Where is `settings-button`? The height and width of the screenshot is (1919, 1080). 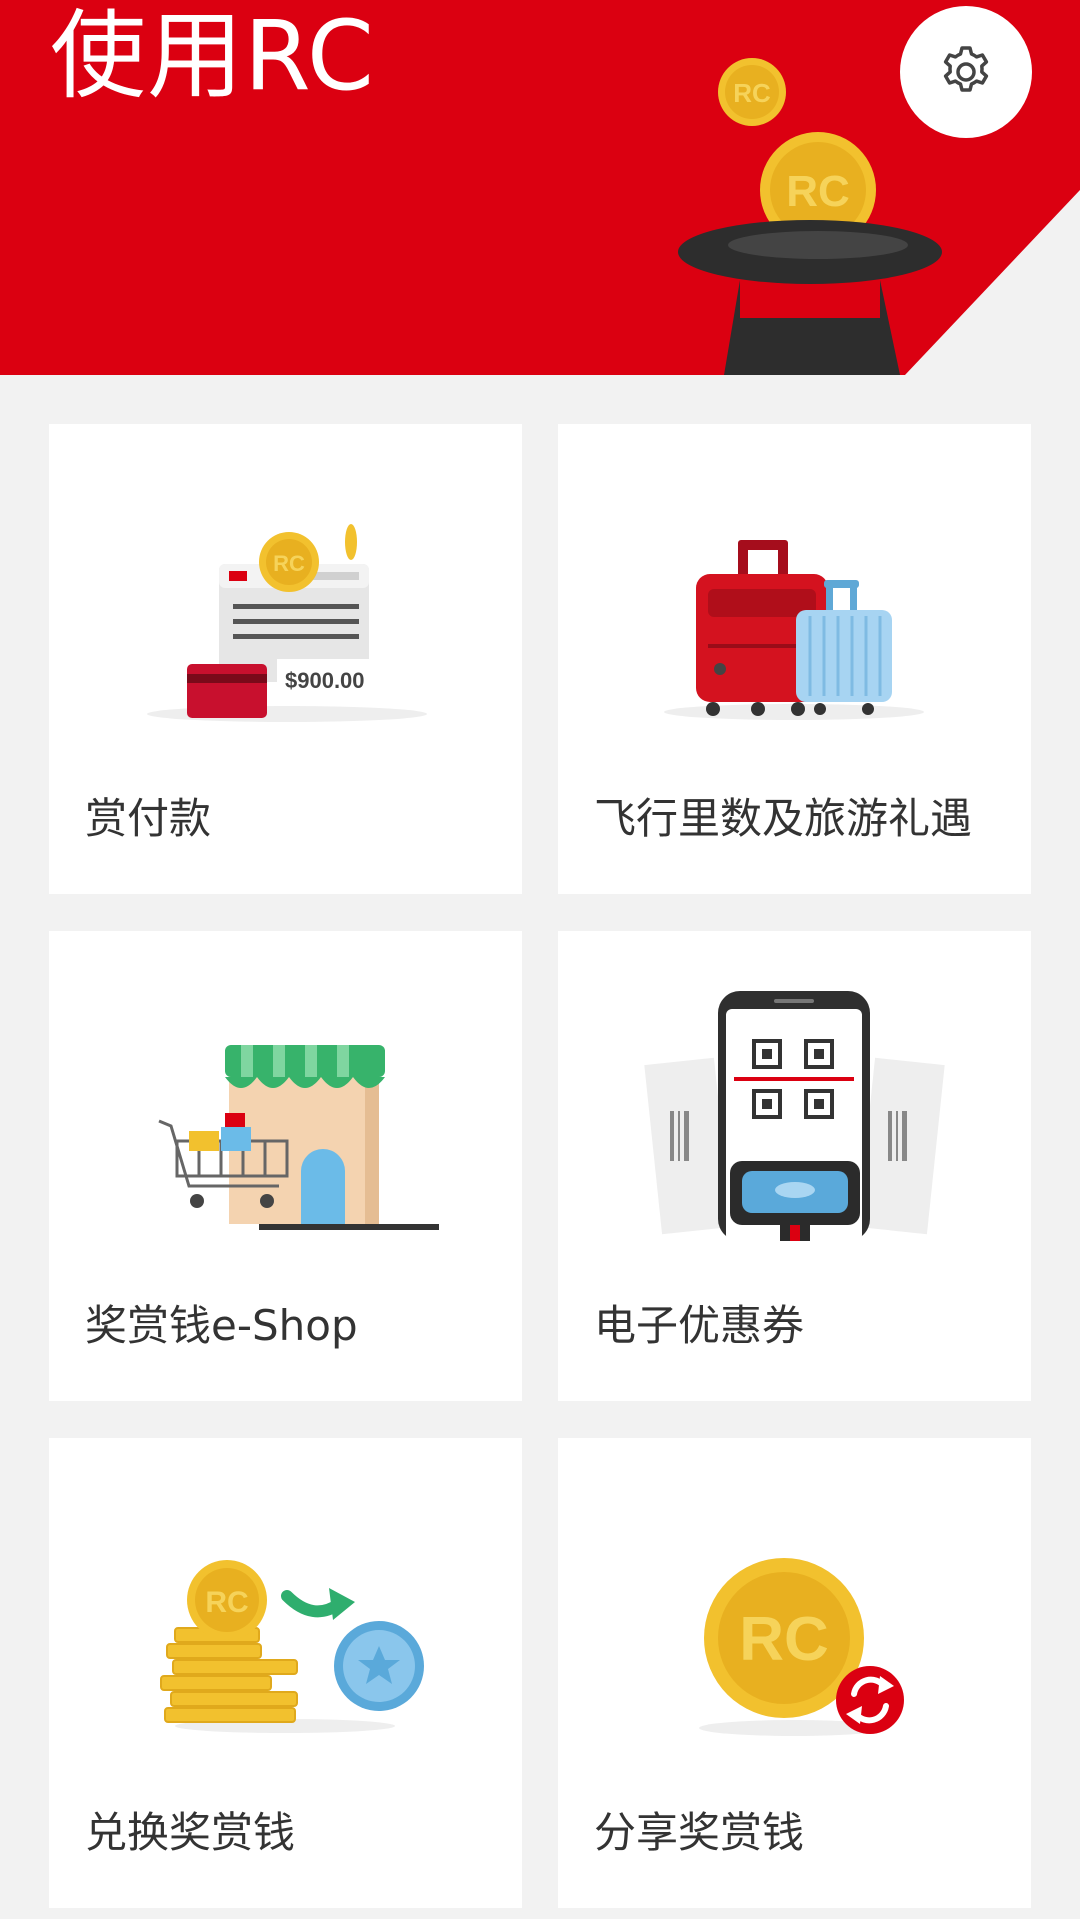
settings-button is located at coordinates (966, 72).